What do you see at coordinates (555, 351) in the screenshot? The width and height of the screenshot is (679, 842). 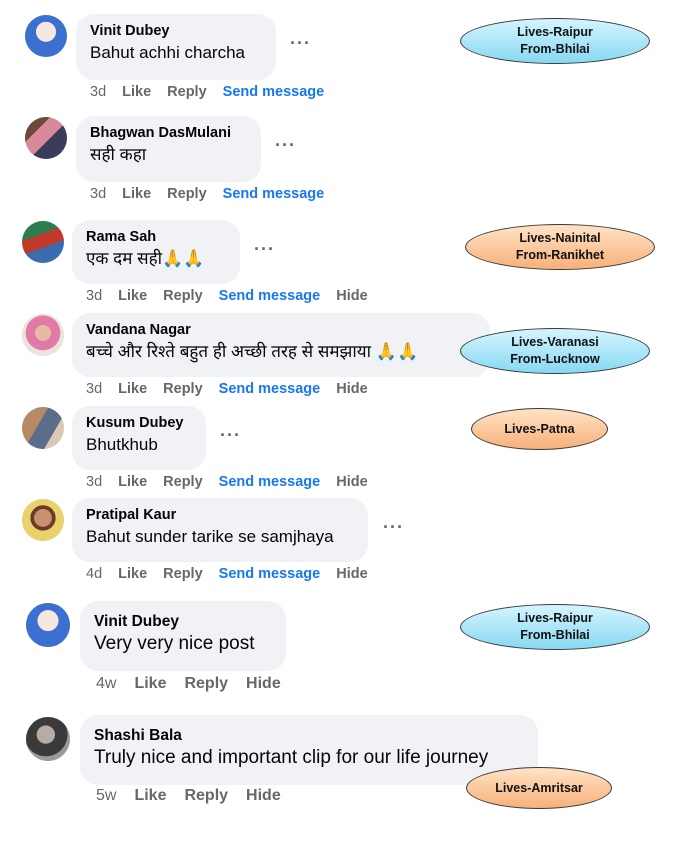 I see `location-tag: Lives-Varanasi From-Lucknow` at bounding box center [555, 351].